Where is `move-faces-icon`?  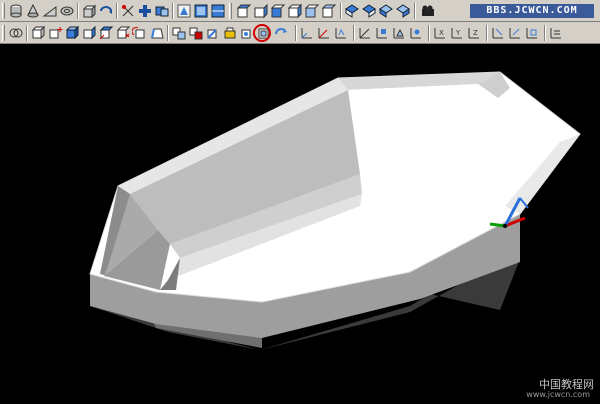
move-faces-icon is located at coordinates (89, 33).